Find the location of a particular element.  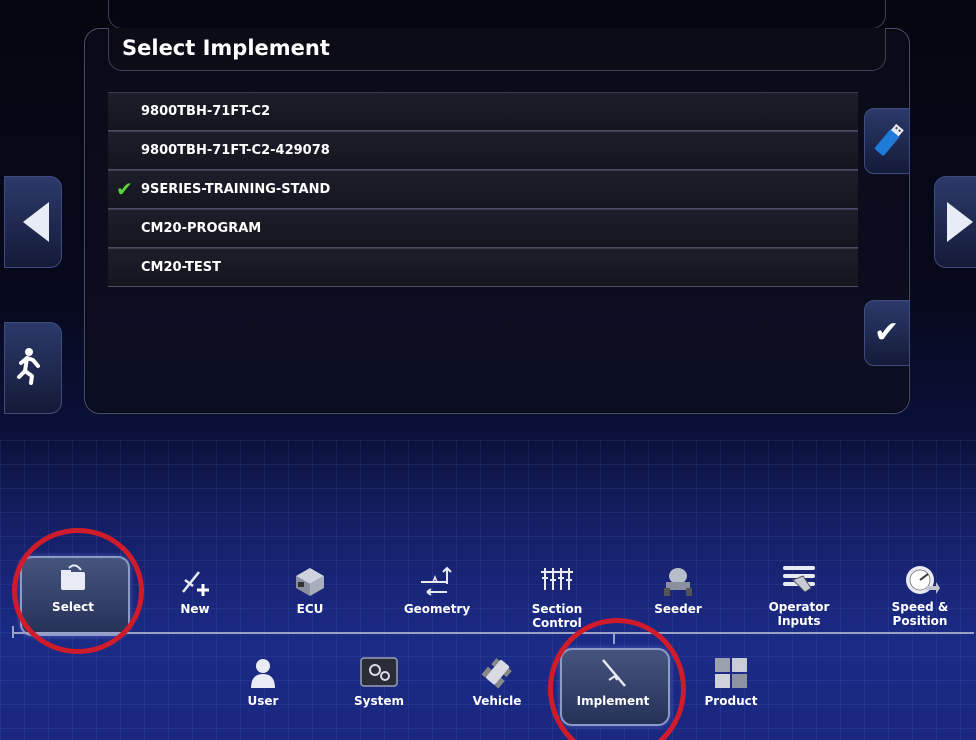

tool-label: ECU is located at coordinates (310, 609).